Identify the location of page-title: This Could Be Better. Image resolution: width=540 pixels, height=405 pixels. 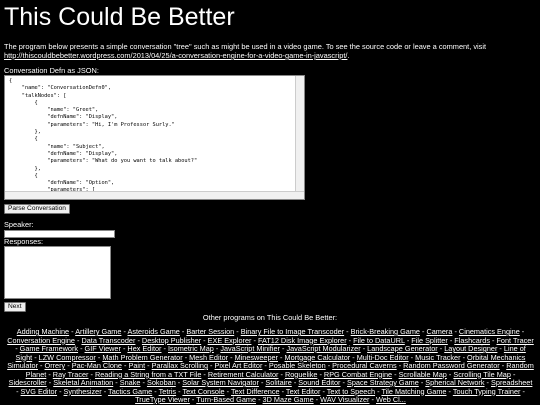
(119, 17).